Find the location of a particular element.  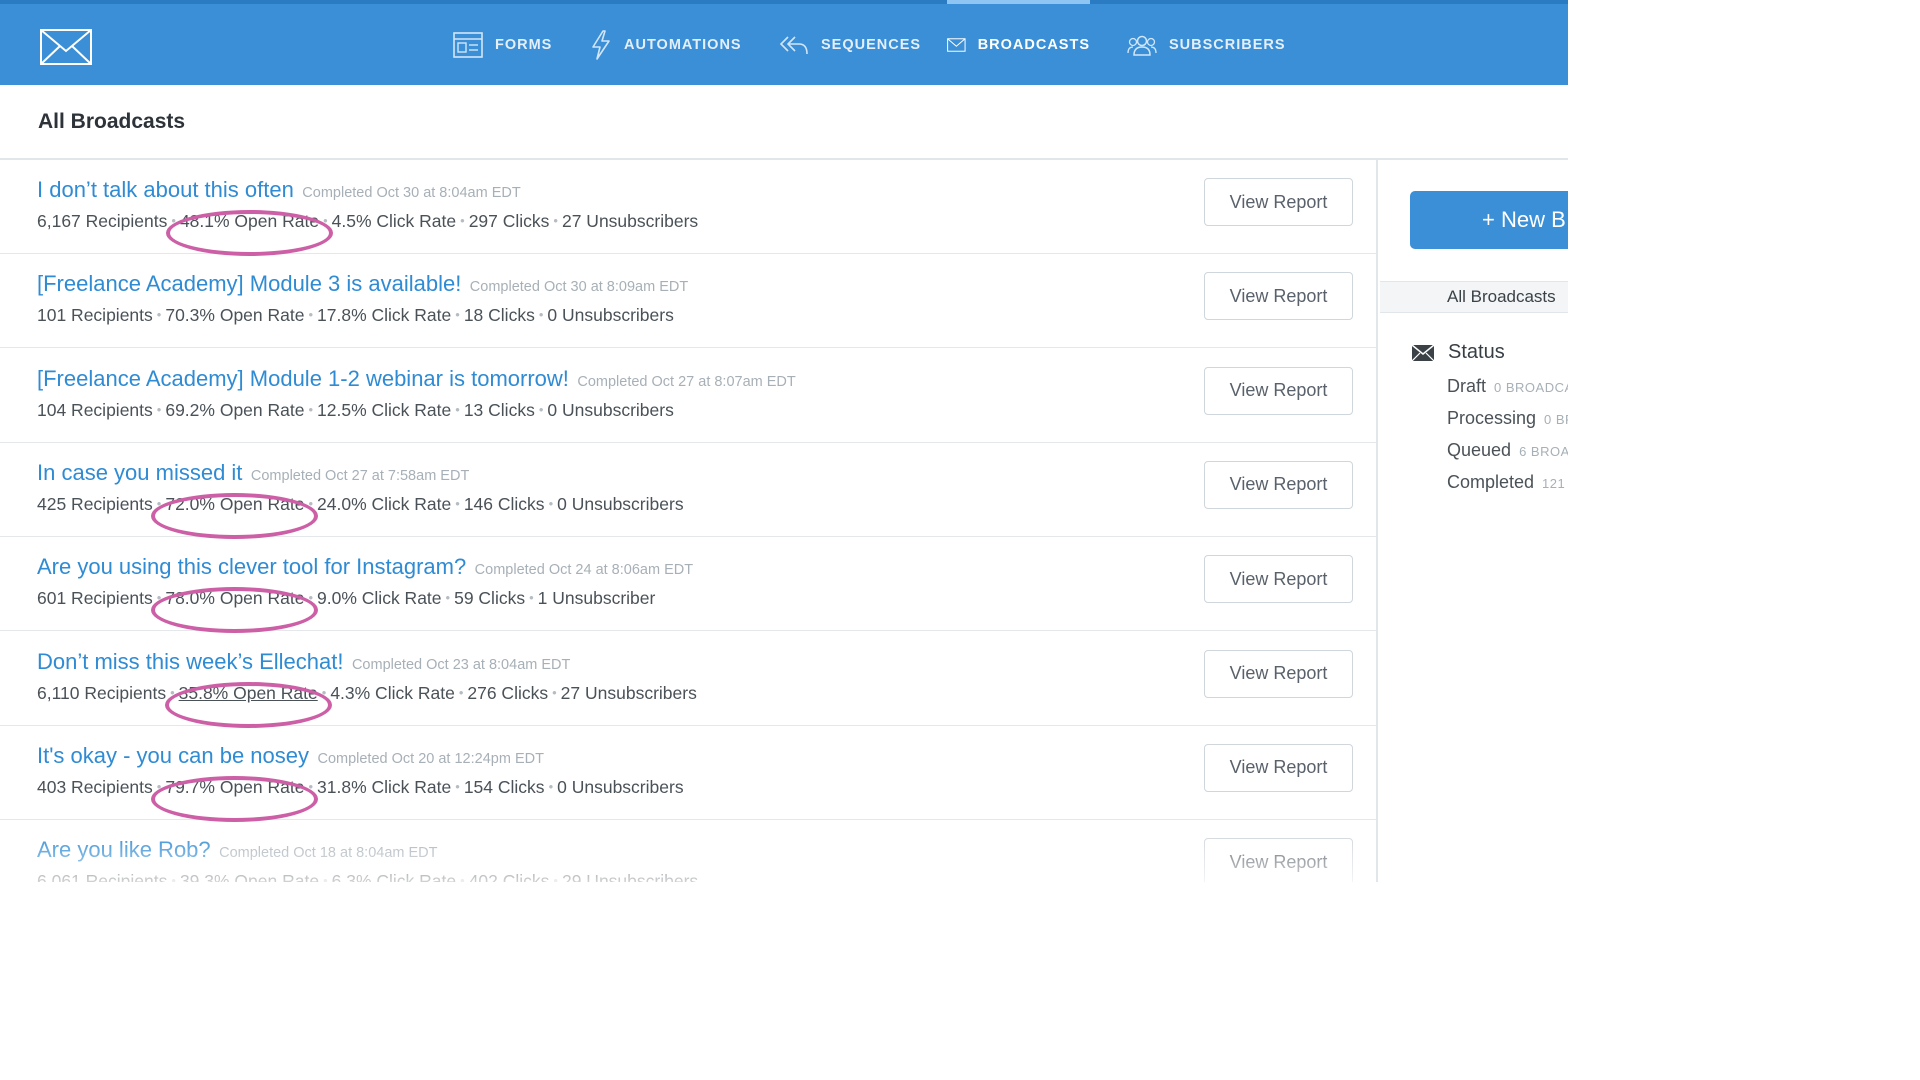

nav-forms: FORMS is located at coordinates (502, 44).